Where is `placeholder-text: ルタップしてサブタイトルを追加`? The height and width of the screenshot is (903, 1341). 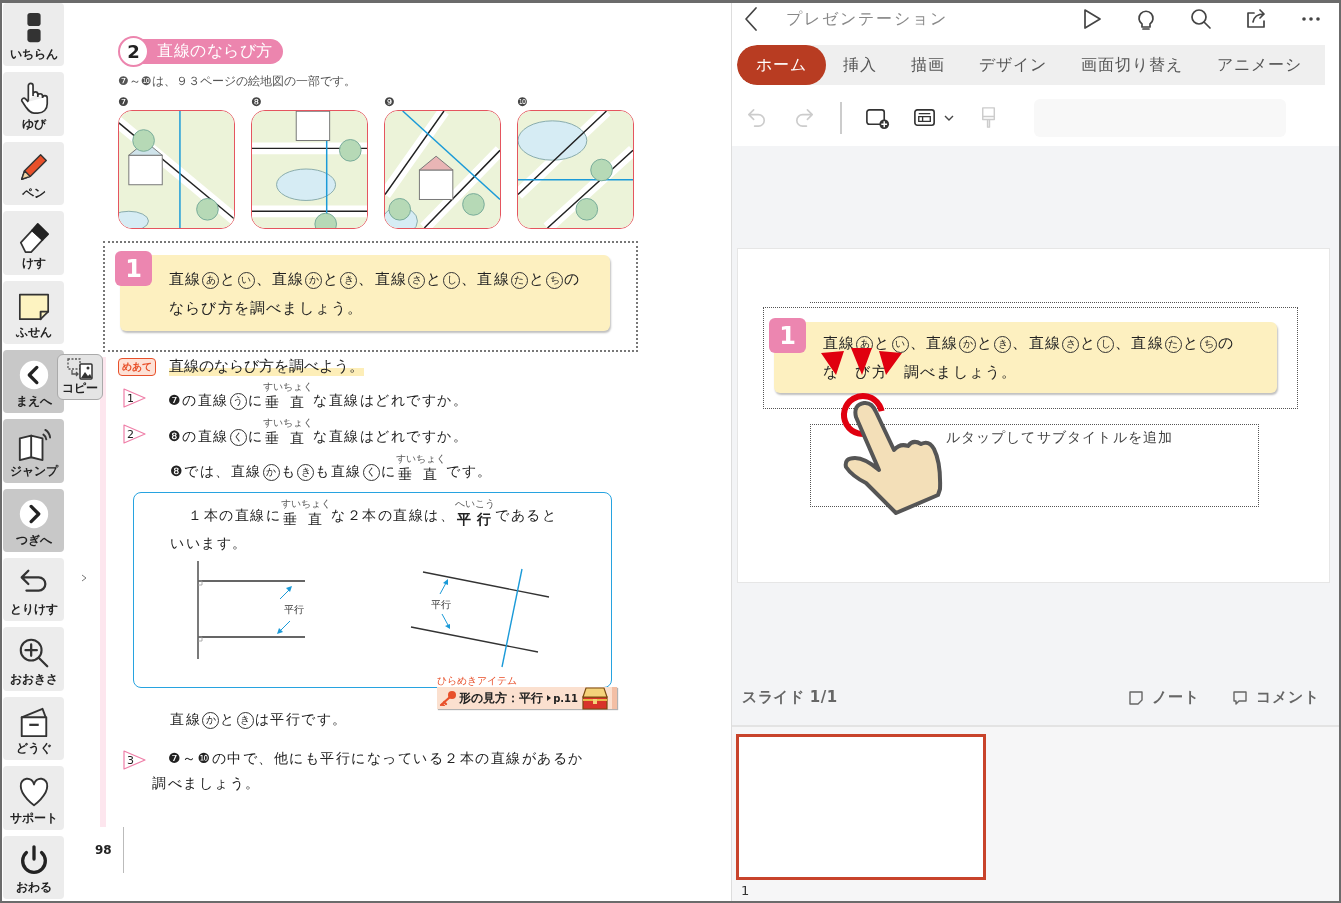 placeholder-text: ルタップしてサブタイトルを追加 is located at coordinates (1059, 438).